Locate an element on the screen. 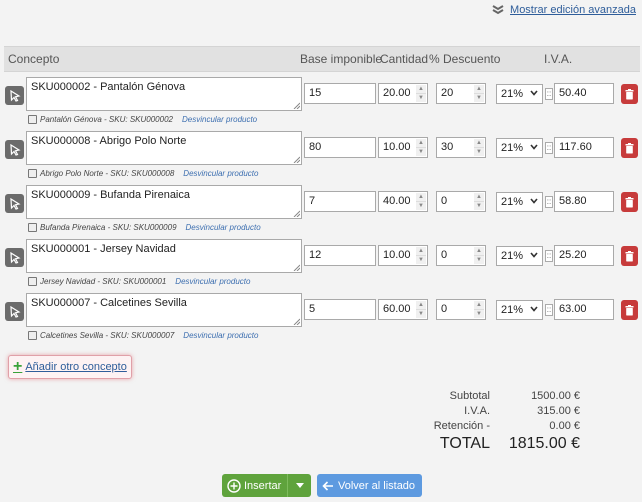 The width and height of the screenshot is (642, 502). advanced-edit-link: Mostrar edición avanzada is located at coordinates (573, 10).